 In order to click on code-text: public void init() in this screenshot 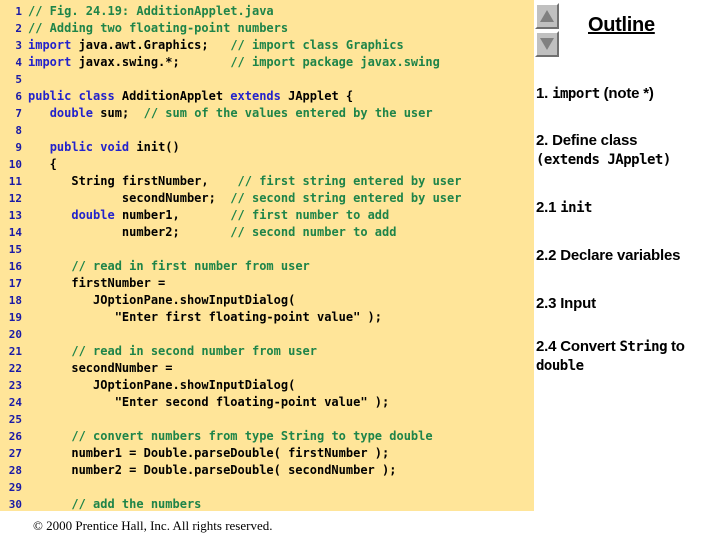, I will do `click(104, 147)`.